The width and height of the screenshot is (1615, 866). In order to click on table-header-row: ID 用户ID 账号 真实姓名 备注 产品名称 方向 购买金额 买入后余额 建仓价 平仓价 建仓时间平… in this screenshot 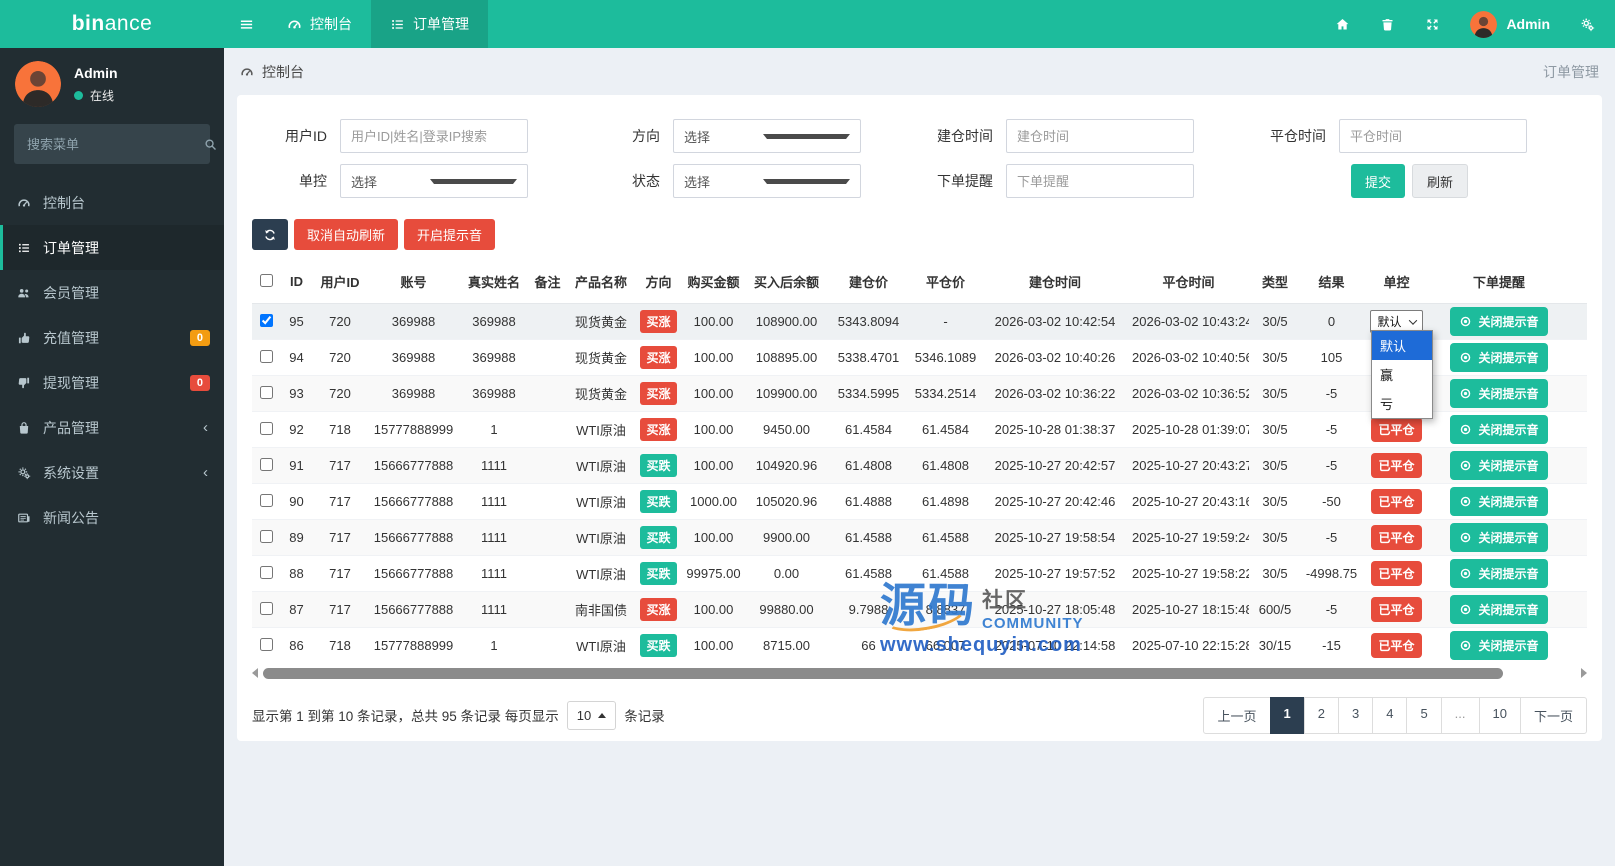, I will do `click(919, 282)`.